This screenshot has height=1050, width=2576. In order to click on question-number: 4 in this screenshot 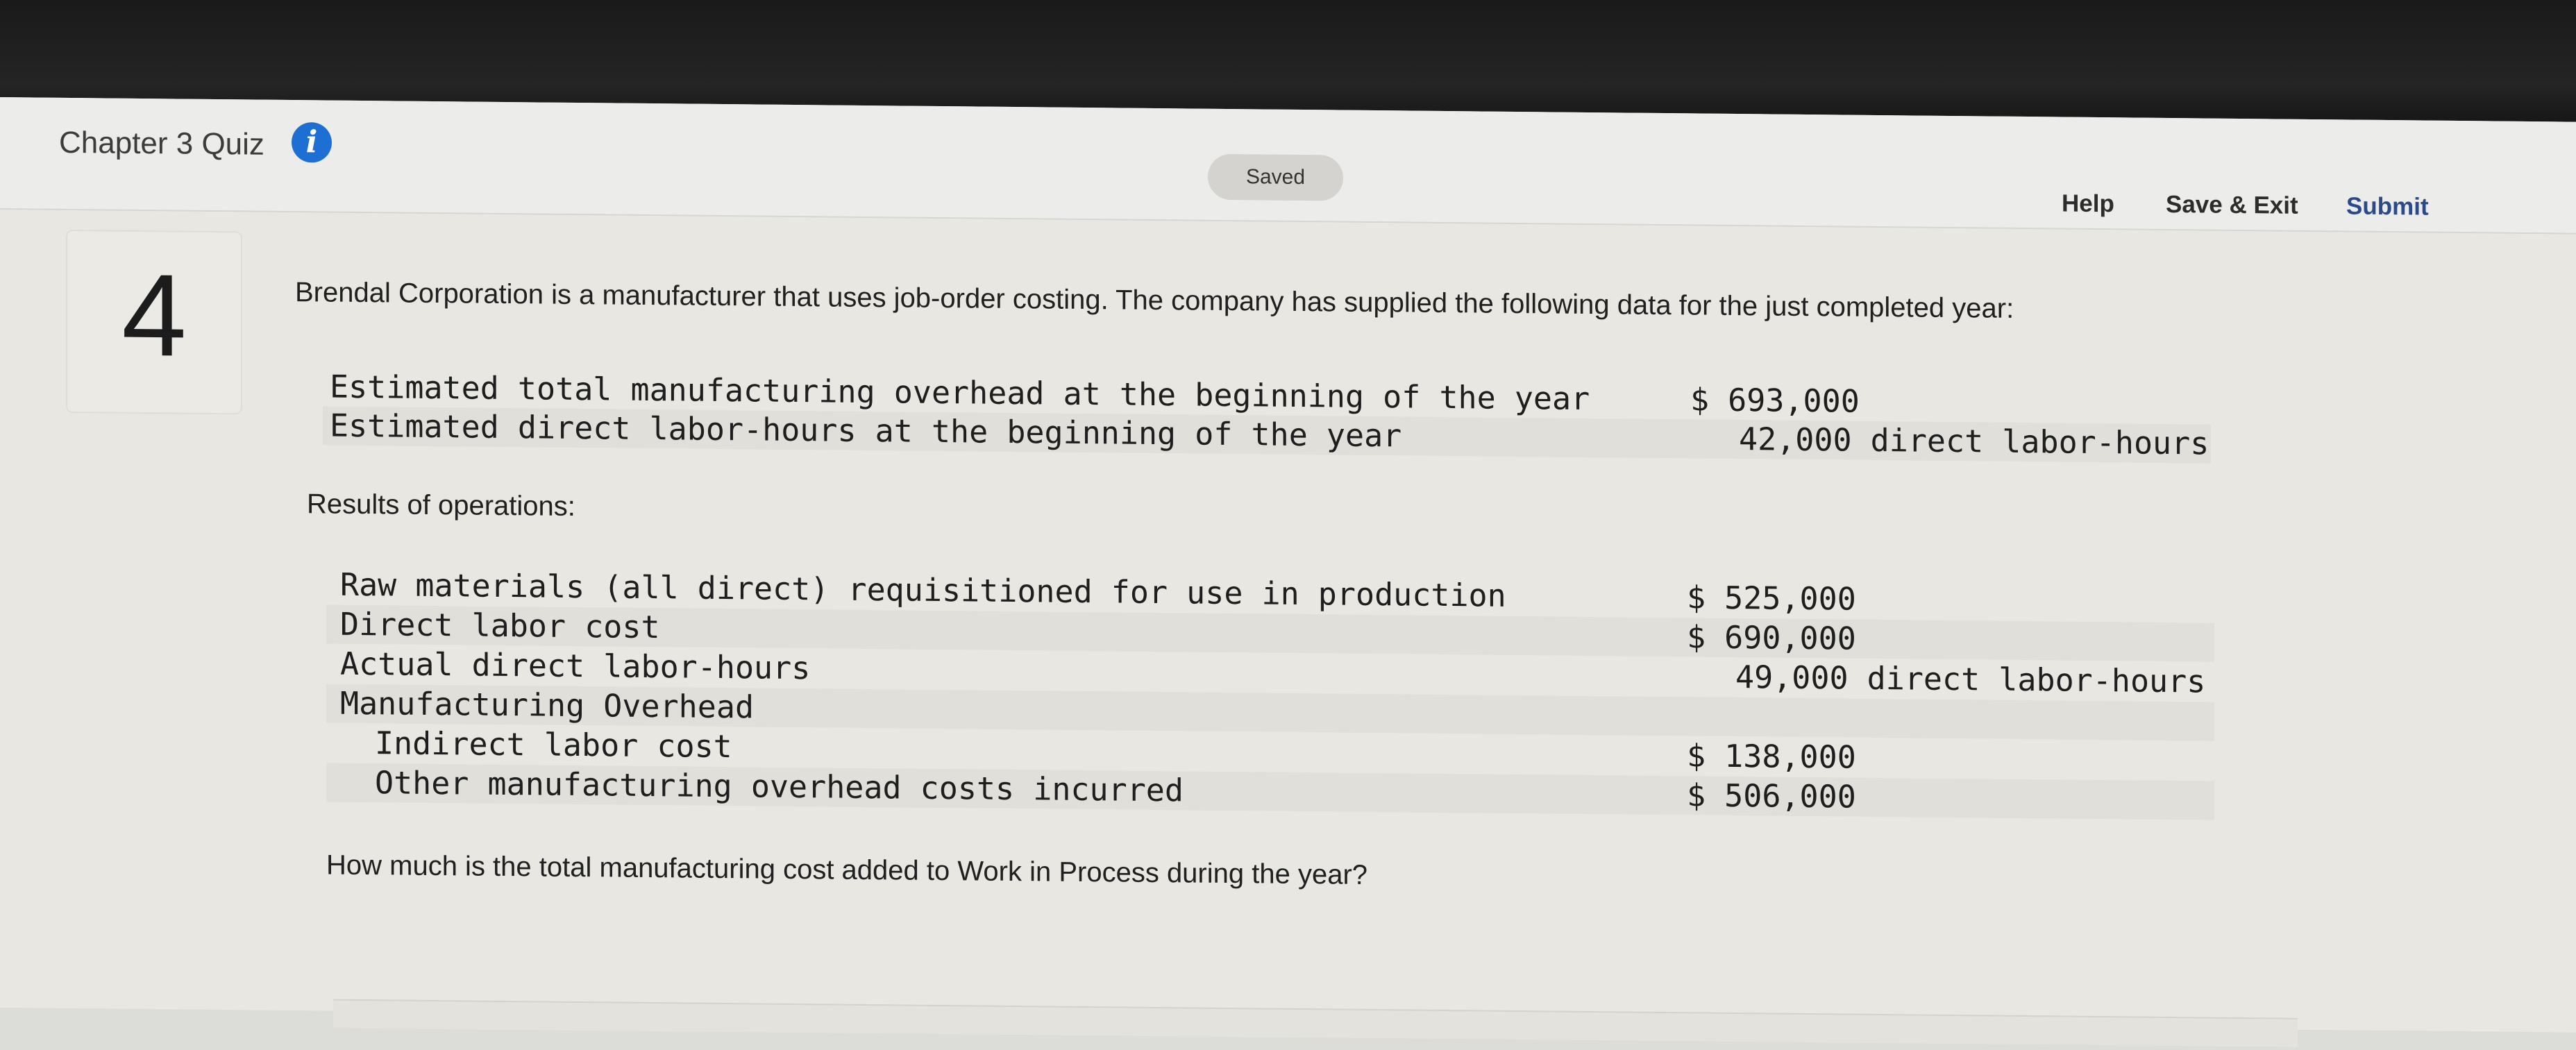, I will do `click(154, 315)`.